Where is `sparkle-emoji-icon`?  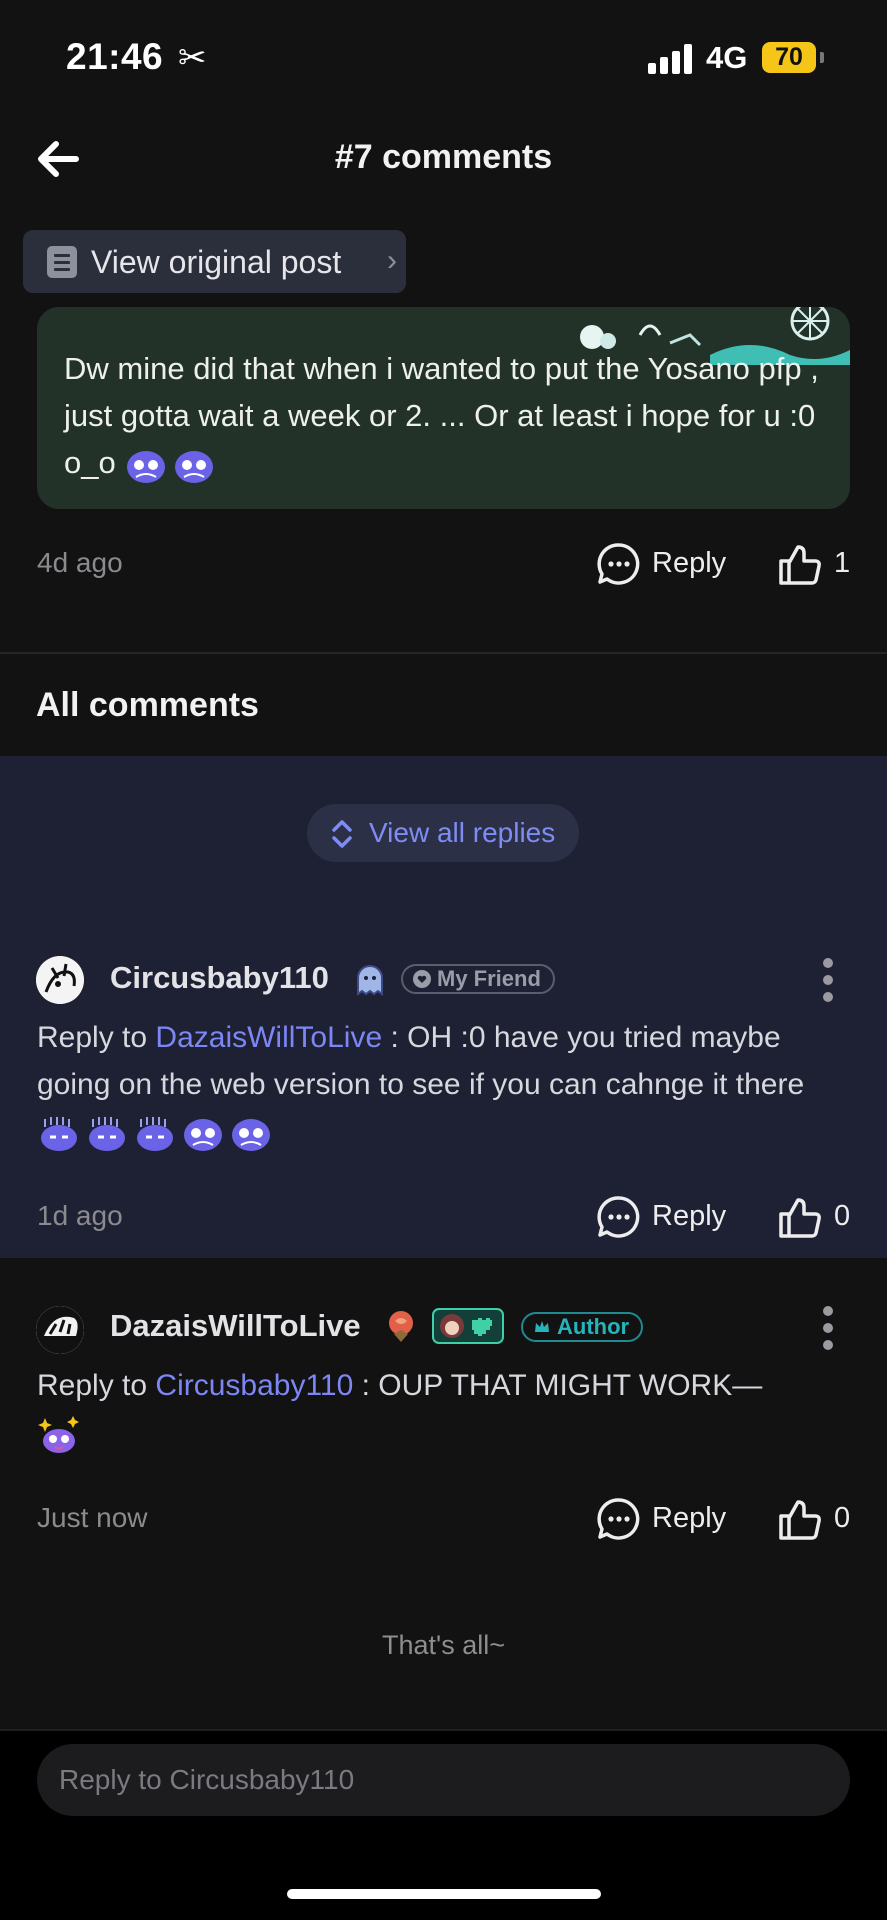 sparkle-emoji-icon is located at coordinates (58, 1435).